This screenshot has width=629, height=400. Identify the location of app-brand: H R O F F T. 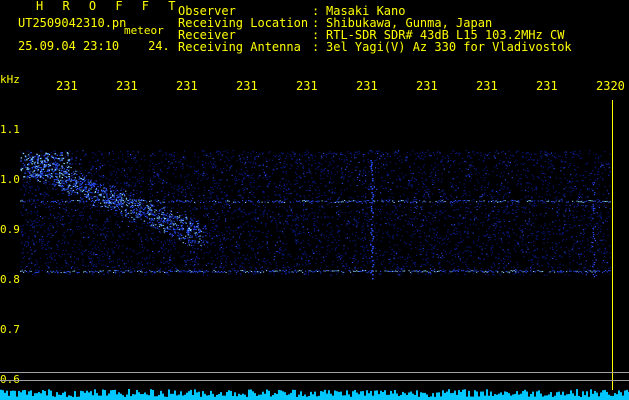
(109, 6).